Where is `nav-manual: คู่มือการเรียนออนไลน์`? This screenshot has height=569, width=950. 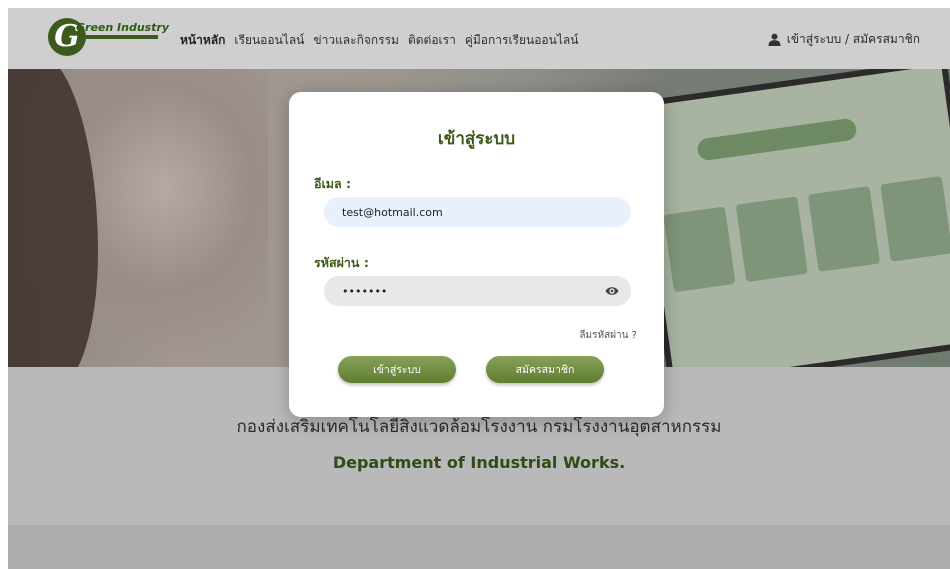 nav-manual: คู่มือการเรียนออนไลน์ is located at coordinates (522, 40).